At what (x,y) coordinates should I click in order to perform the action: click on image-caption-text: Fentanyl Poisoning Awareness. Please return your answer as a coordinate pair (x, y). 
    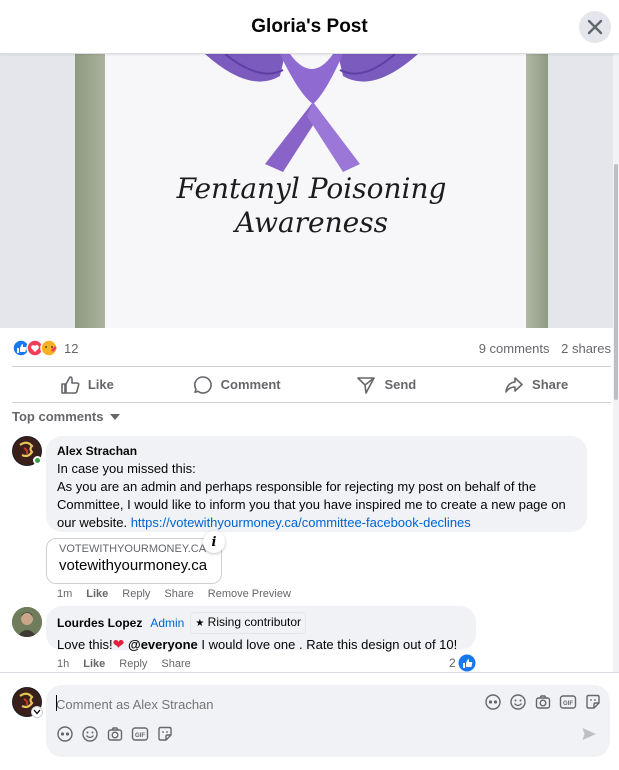
    Looking at the image, I should click on (311, 205).